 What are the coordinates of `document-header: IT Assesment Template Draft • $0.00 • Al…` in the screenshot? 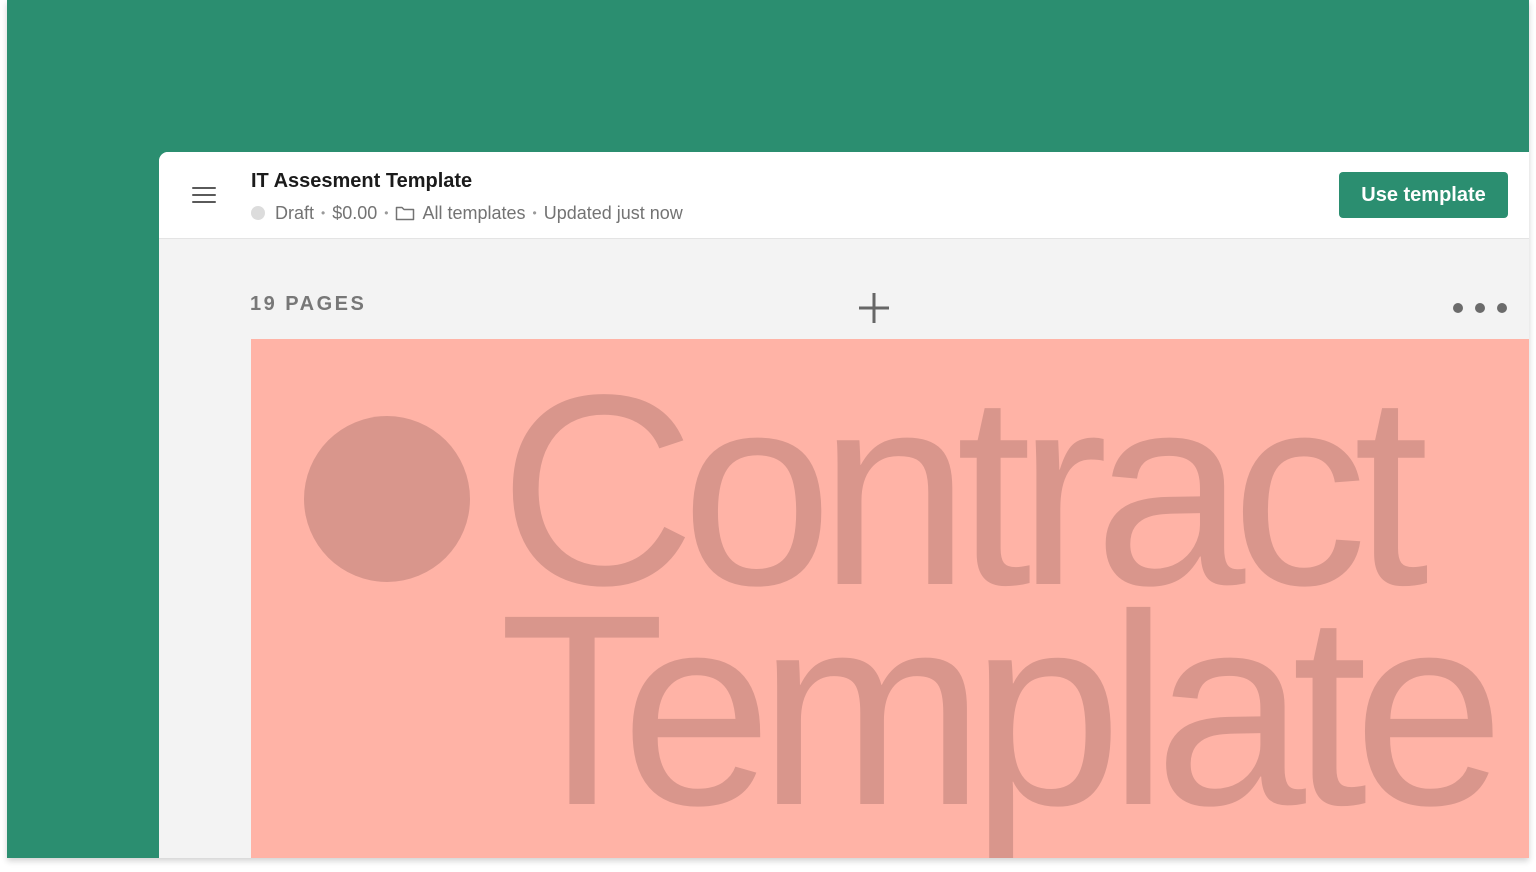 It's located at (844, 195).